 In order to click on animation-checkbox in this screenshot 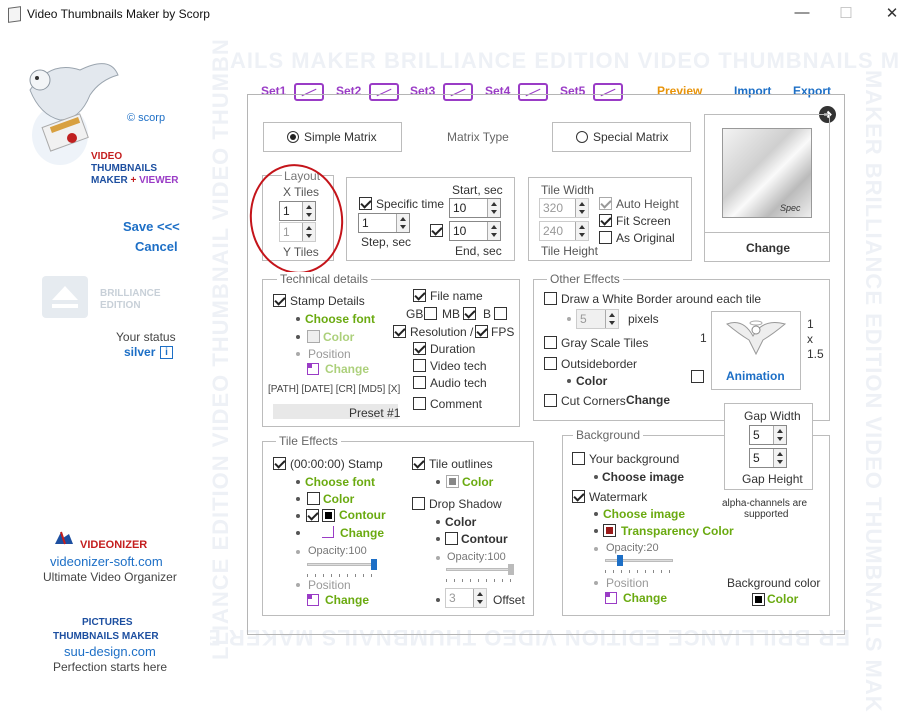, I will do `click(697, 376)`.